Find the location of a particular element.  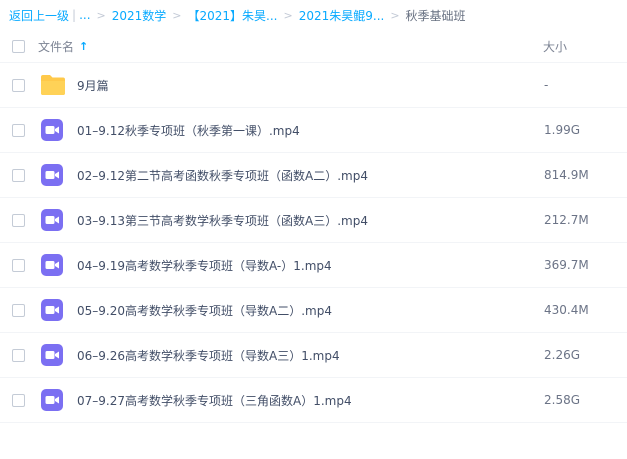

file-name: 05–9.20高考数学秋季专项班（导数A二）.mp4 is located at coordinates (204, 310).